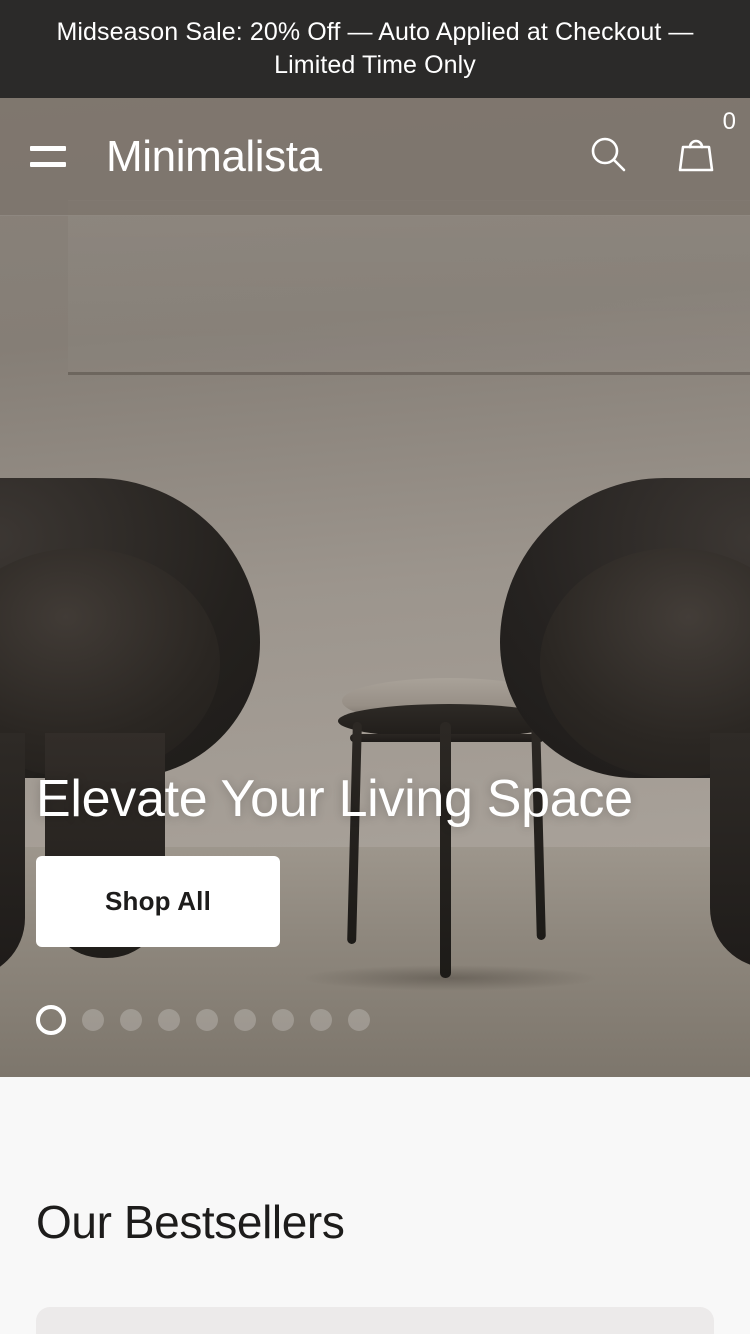 This screenshot has height=1334, width=750. I want to click on hero-title: Elevate Your Living Space, so click(334, 798).